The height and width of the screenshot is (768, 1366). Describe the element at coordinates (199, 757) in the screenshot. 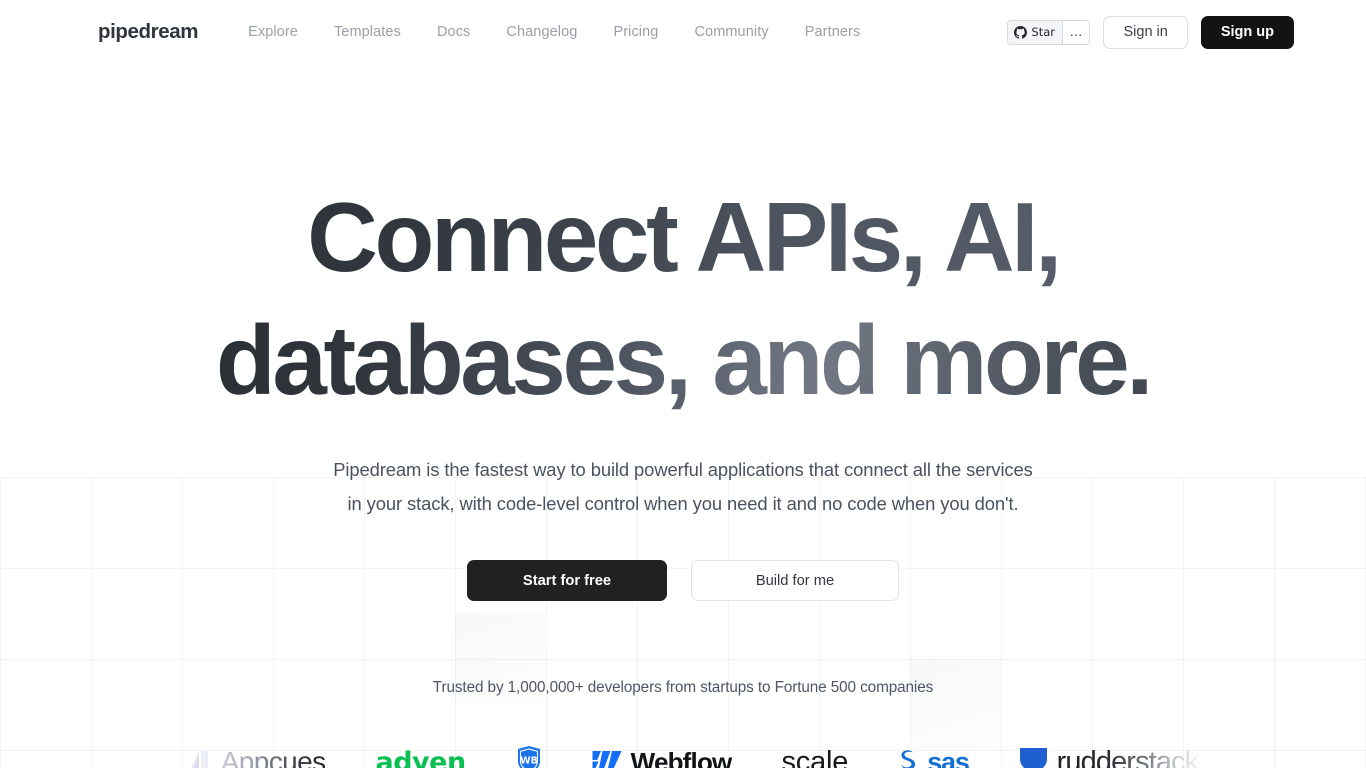

I see `appcues-mark-icon` at that location.